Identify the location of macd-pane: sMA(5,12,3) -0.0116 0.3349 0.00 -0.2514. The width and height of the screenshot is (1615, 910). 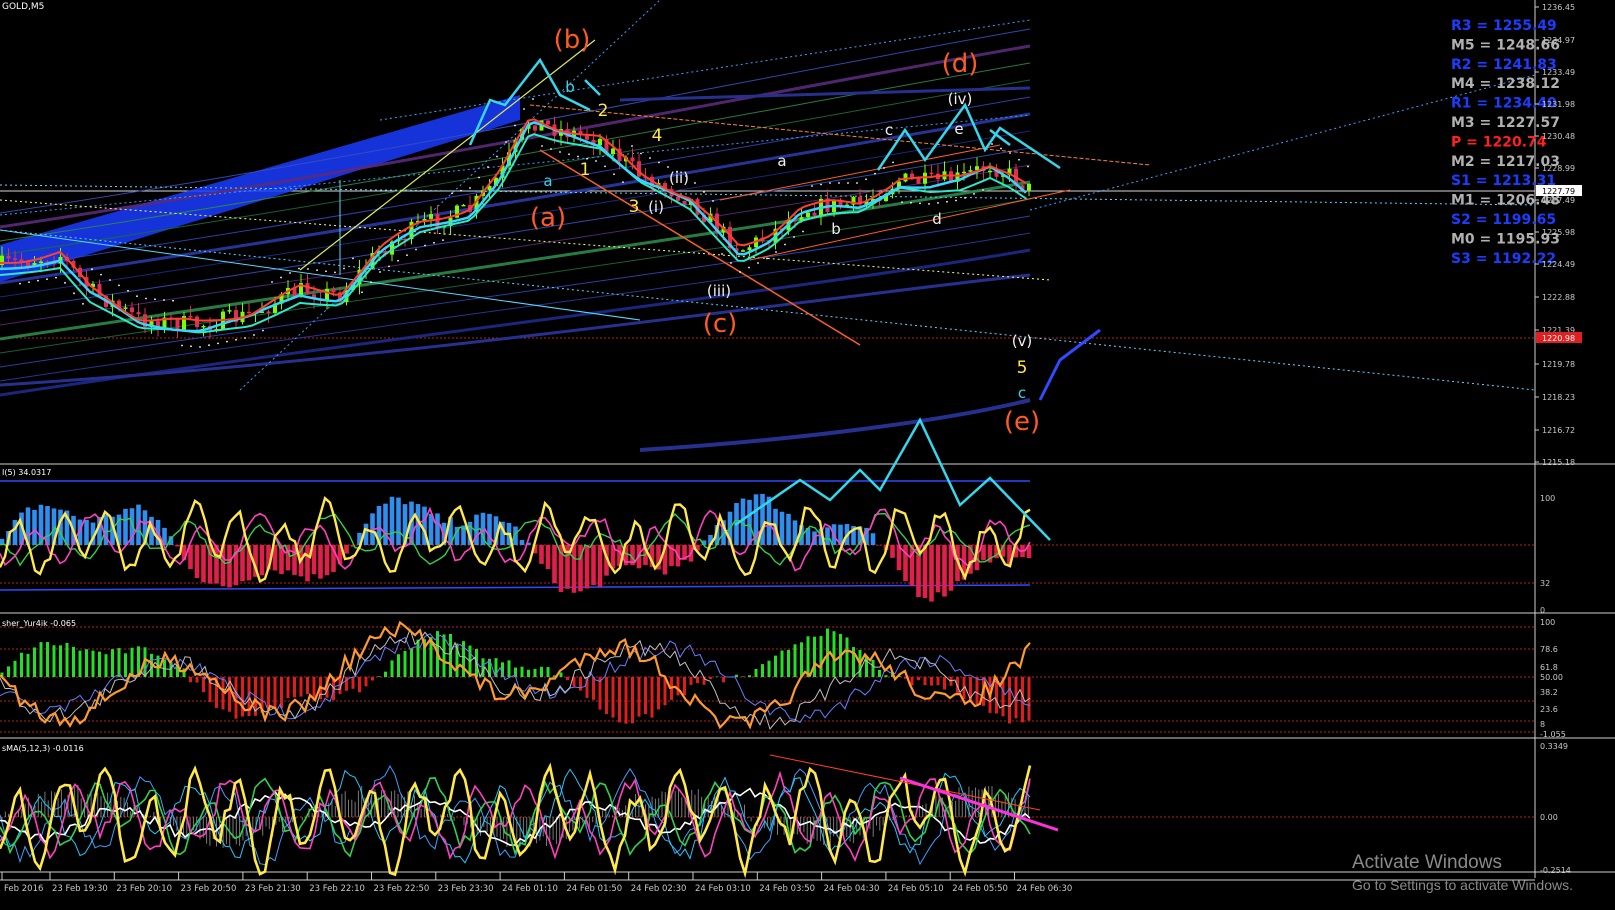
(785, 810).